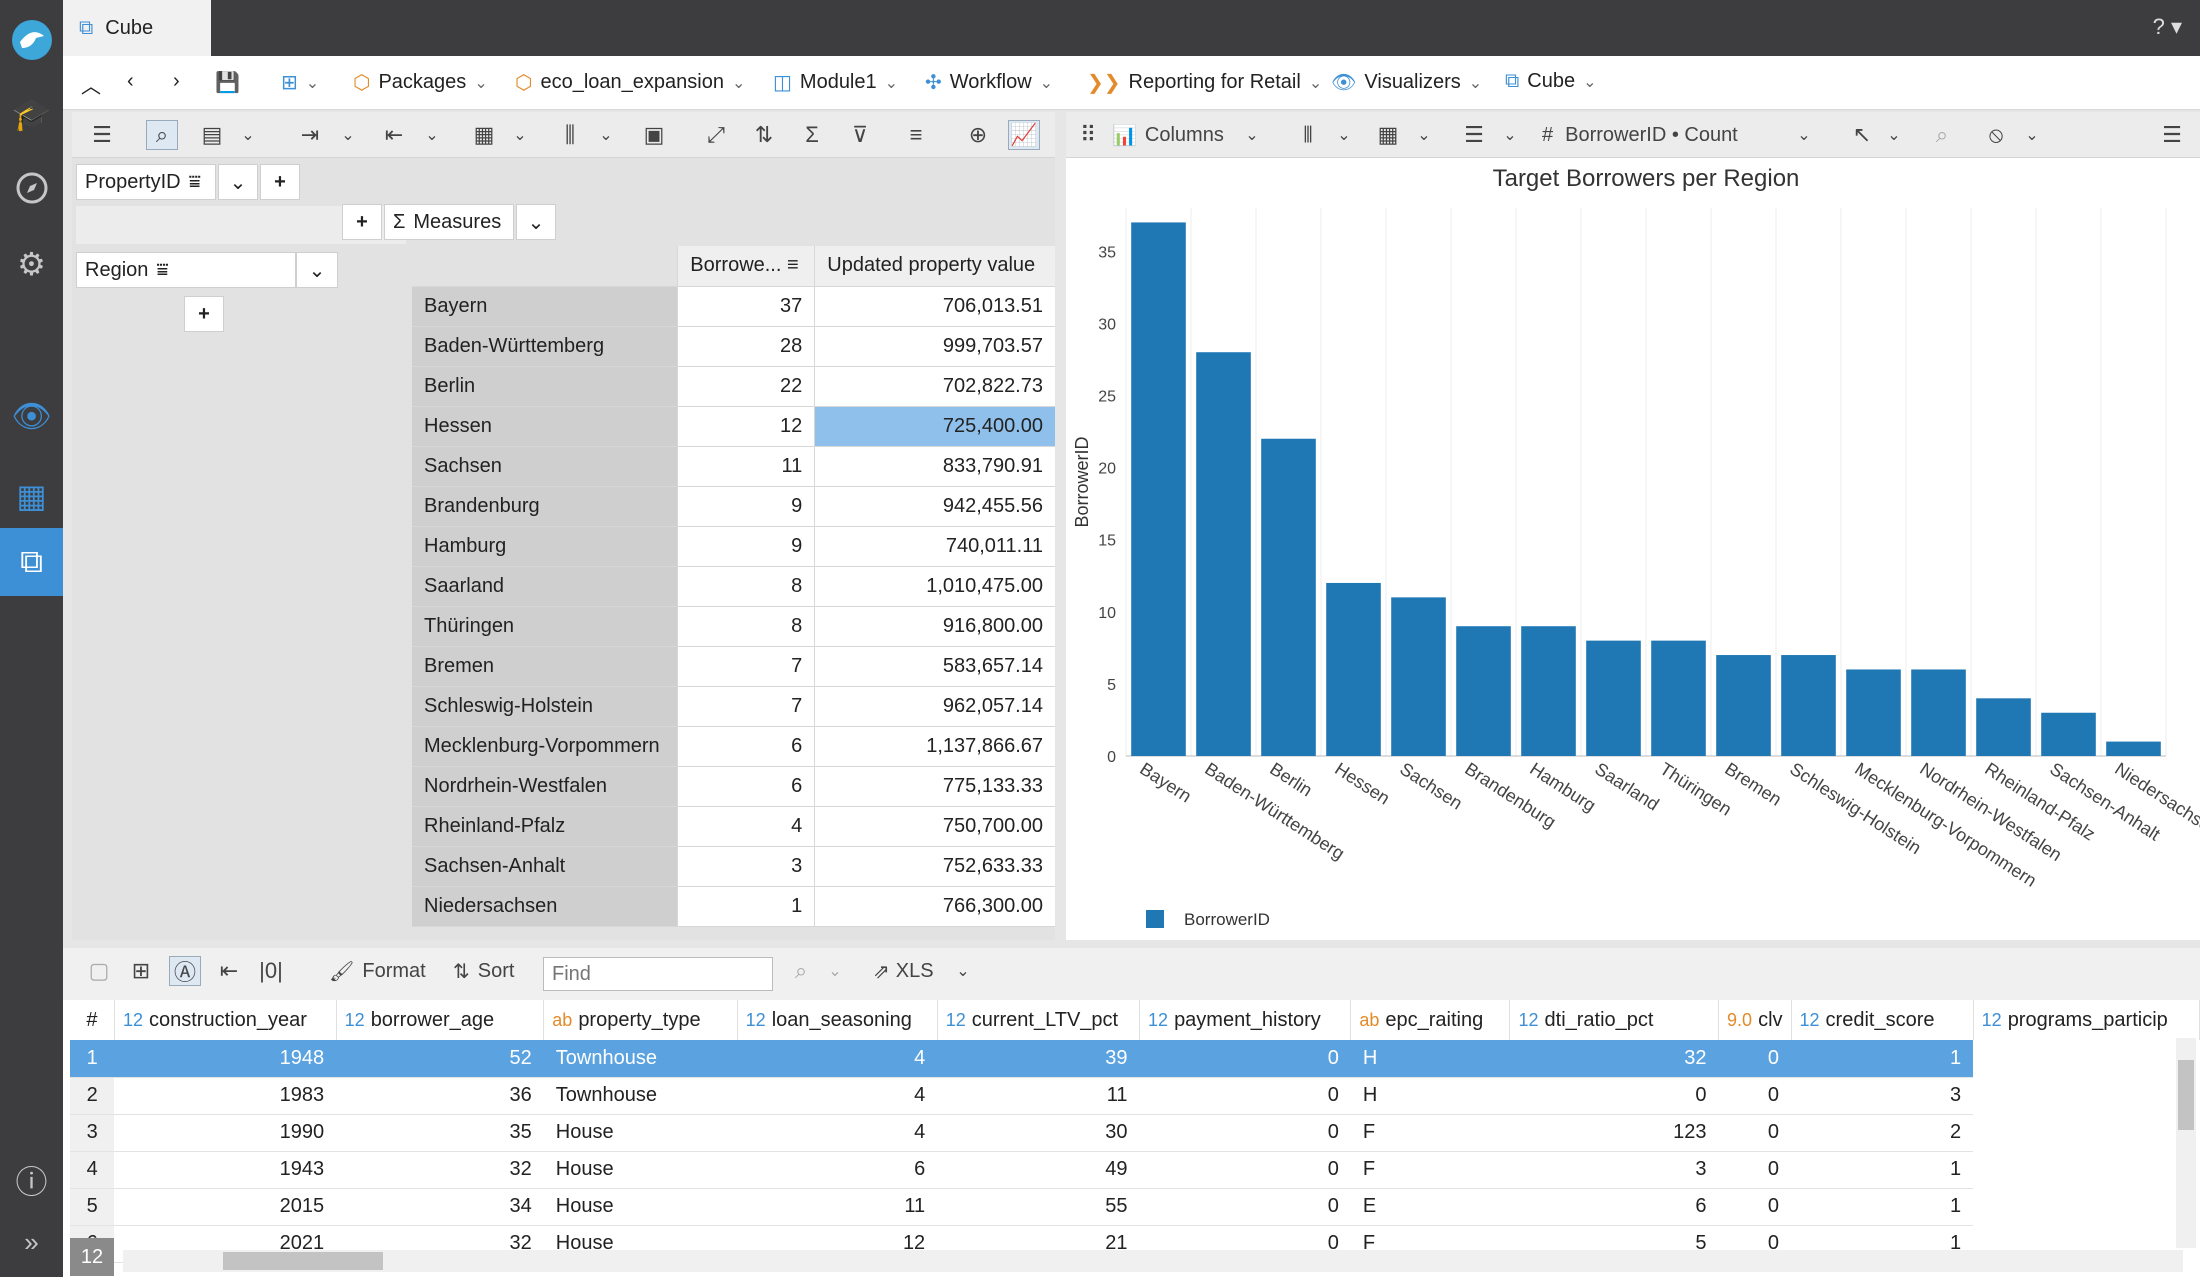  I want to click on value-cell: 1,010,475.00, so click(934, 586).